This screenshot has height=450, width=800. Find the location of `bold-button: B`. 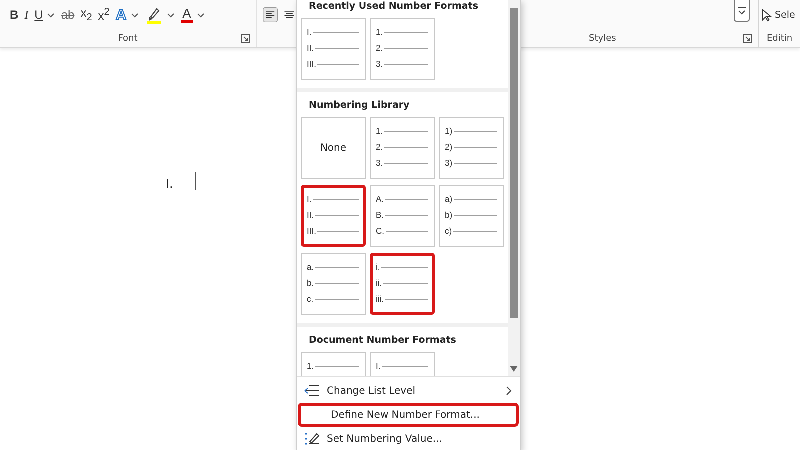

bold-button: B is located at coordinates (14, 15).